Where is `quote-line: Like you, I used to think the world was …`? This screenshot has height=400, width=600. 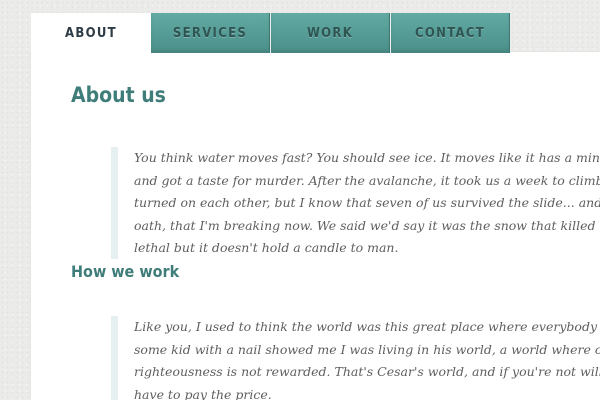
quote-line: Like you, I used to think the world was … is located at coordinates (367, 326).